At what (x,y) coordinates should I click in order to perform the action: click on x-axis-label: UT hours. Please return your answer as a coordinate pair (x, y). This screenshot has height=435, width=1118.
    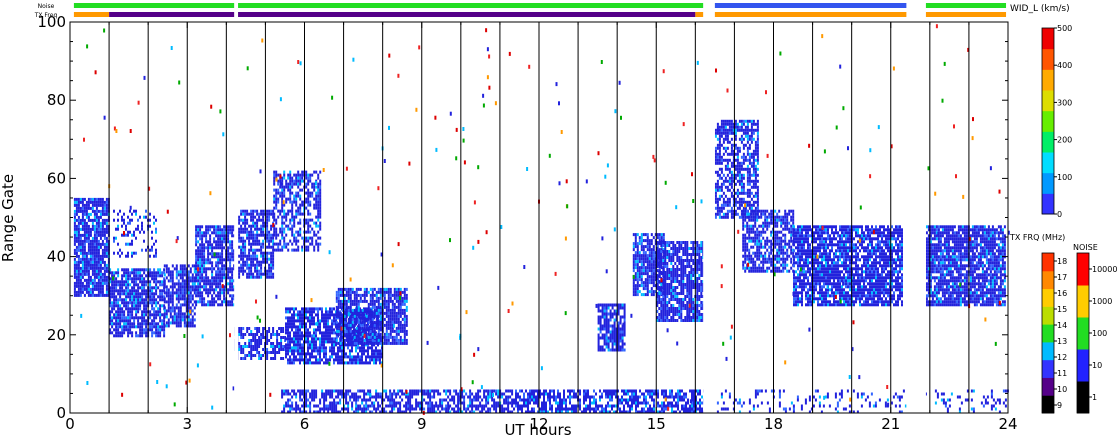
    Looking at the image, I should click on (537, 428).